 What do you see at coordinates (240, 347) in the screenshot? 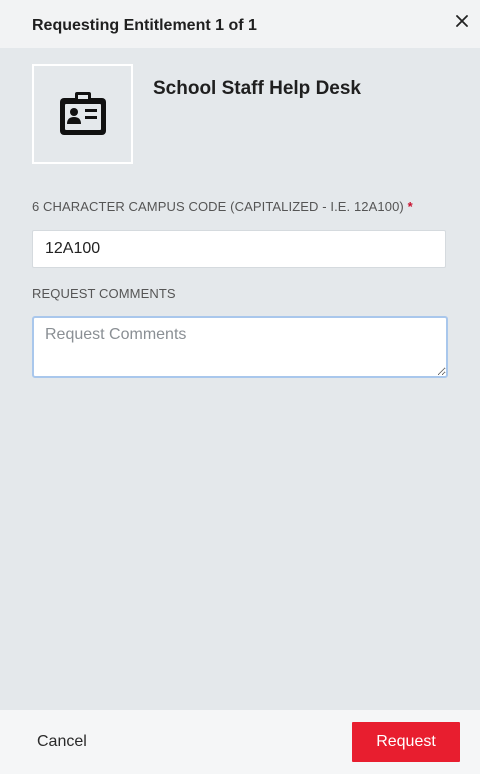
I see `request-comments-input` at bounding box center [240, 347].